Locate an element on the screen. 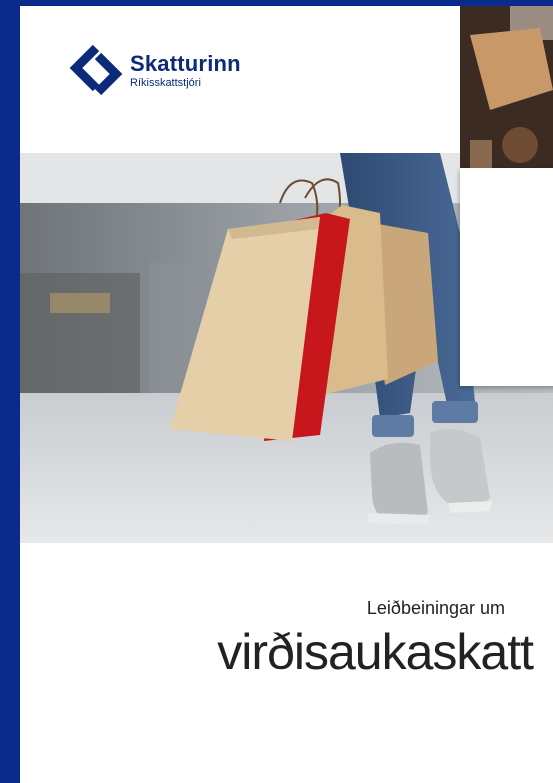 Image resolution: width=553 pixels, height=783 pixels. logo-mark-icon is located at coordinates (96, 70).